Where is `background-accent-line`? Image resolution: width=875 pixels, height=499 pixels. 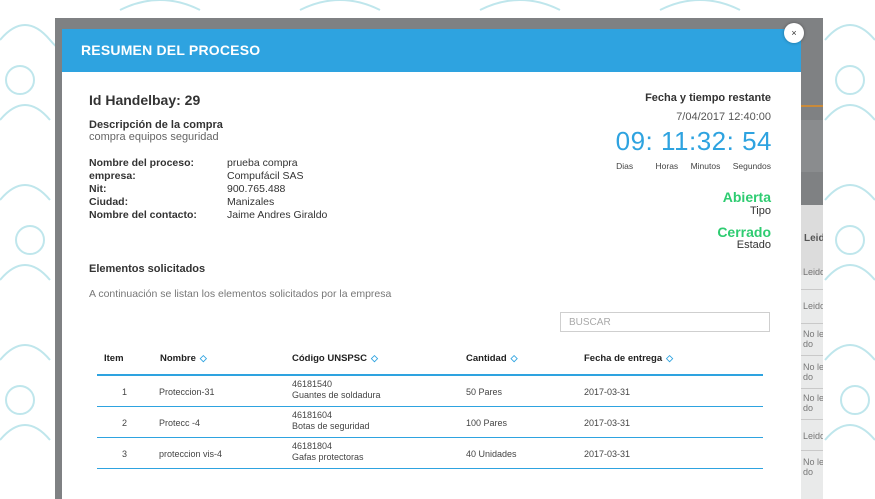 background-accent-line is located at coordinates (811, 106).